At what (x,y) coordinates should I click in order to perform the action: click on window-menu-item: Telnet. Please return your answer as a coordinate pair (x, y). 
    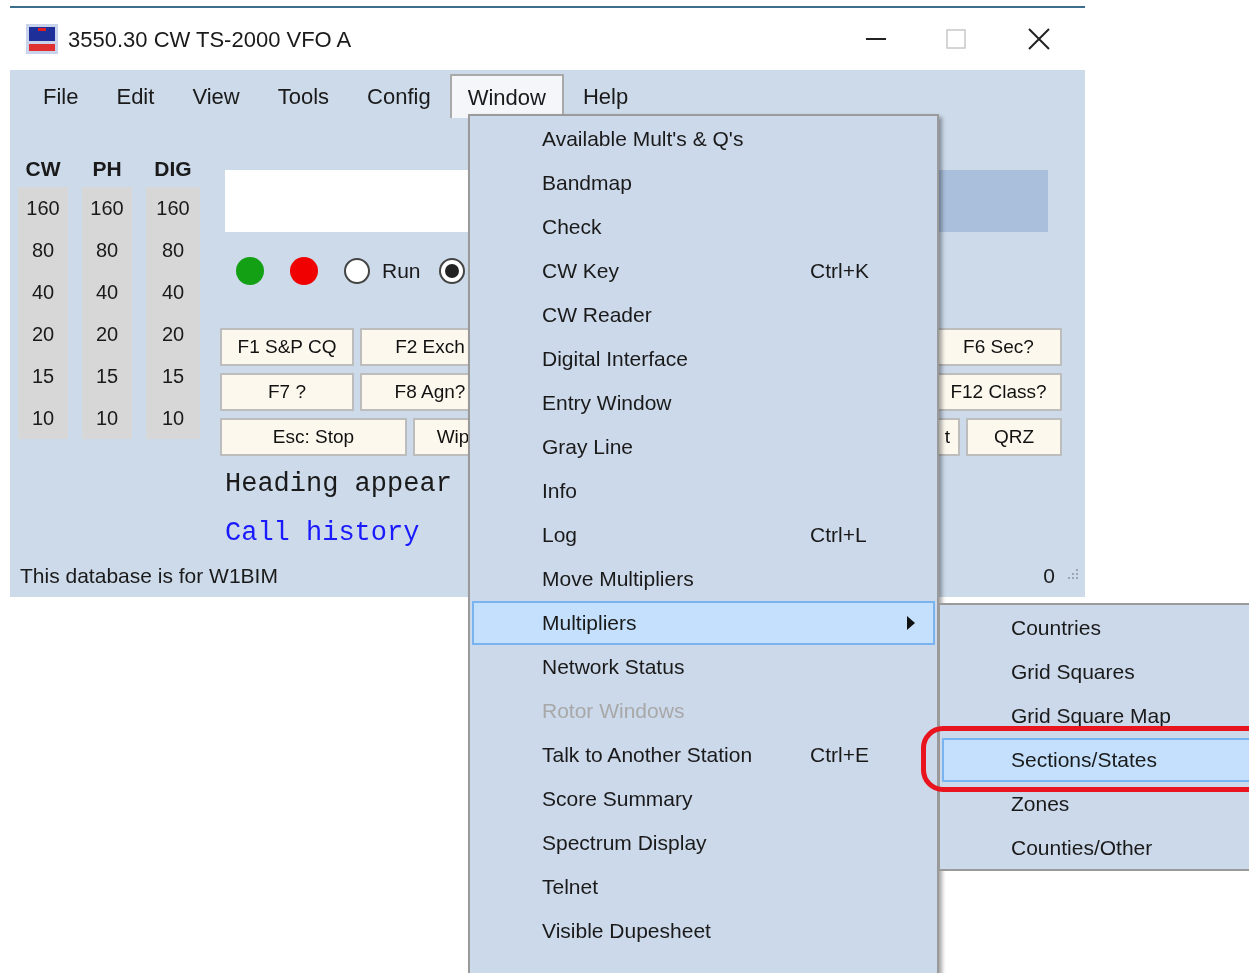
    Looking at the image, I should click on (703, 887).